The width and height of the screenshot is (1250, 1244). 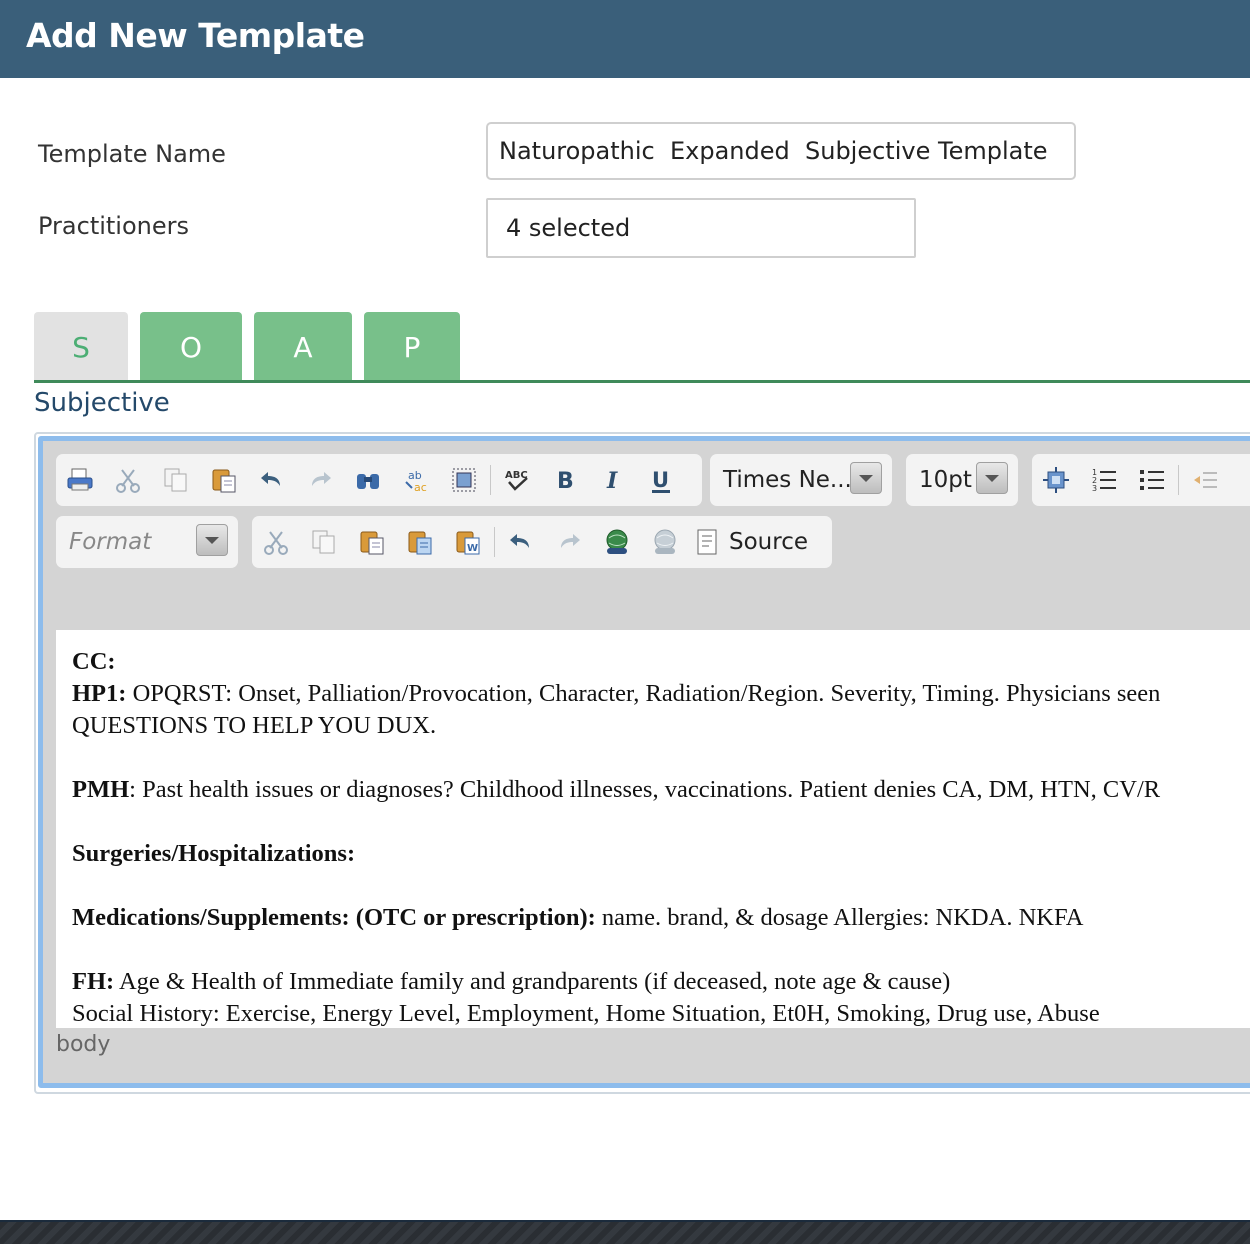 What do you see at coordinates (517, 480) in the screenshot?
I see `spellcheck-icon: ABC` at bounding box center [517, 480].